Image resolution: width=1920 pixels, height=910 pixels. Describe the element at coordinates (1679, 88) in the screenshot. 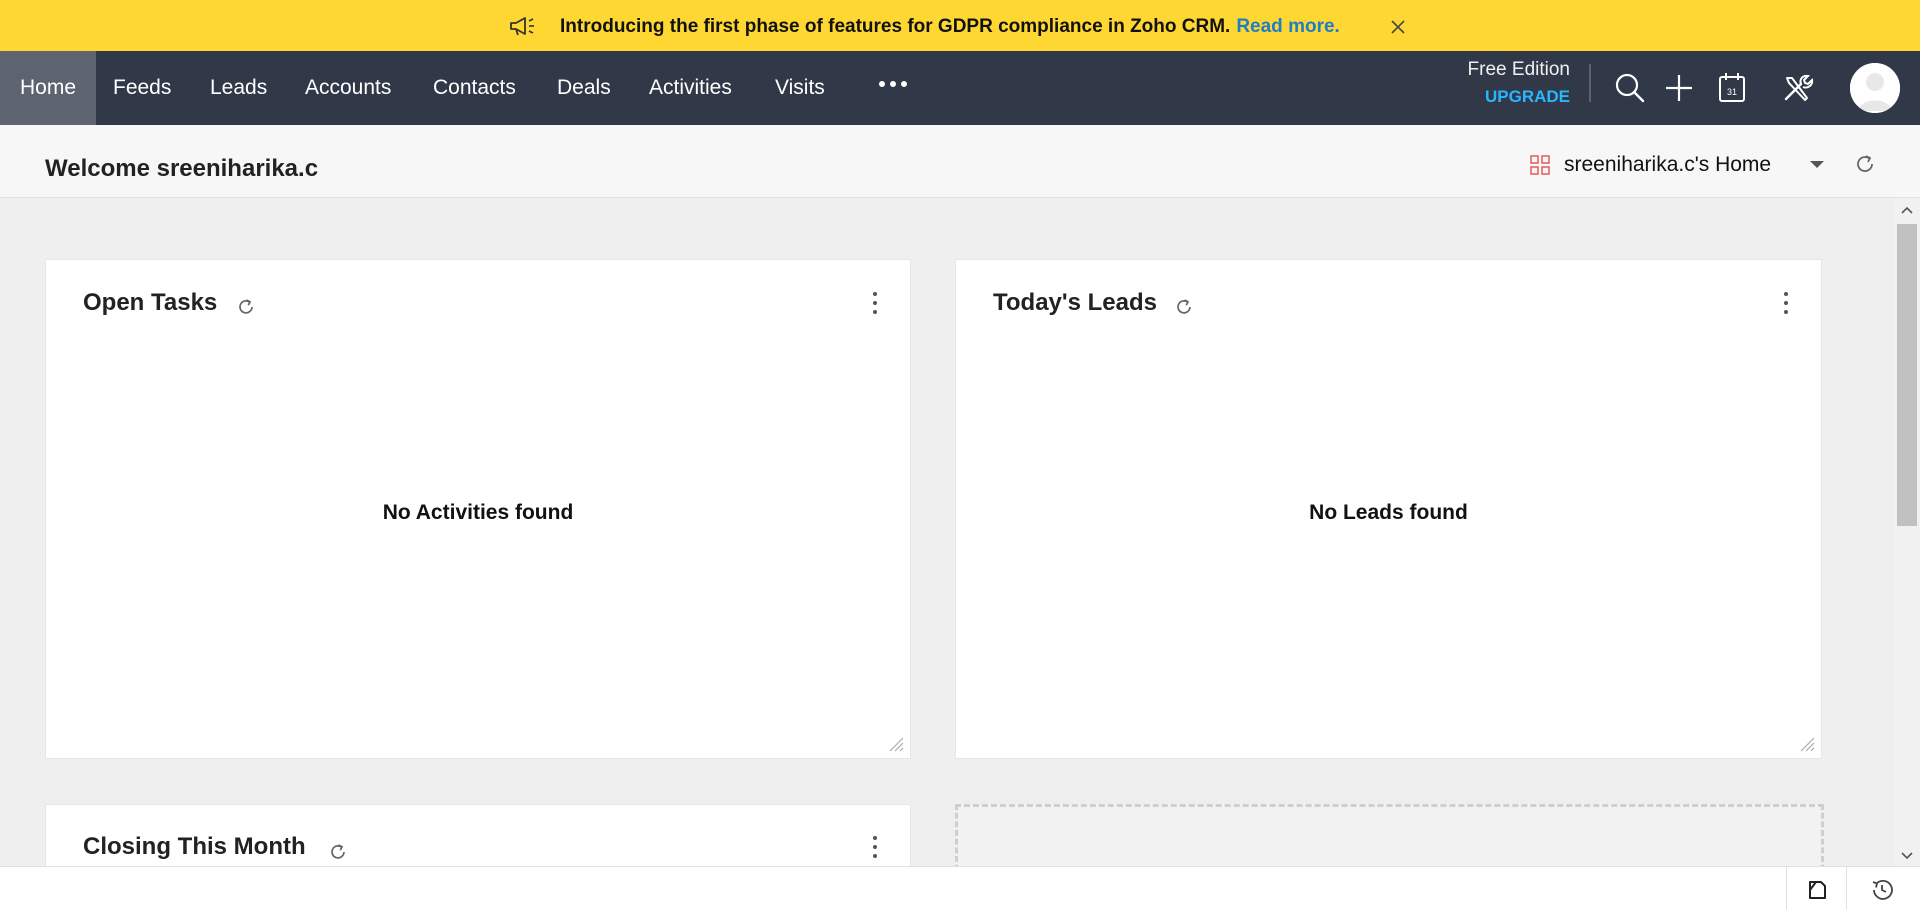

I see `plus-icon` at that location.